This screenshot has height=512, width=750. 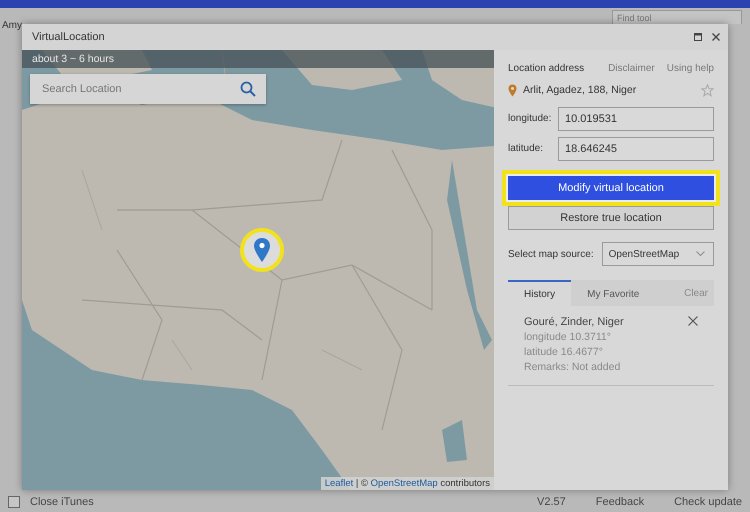 What do you see at coordinates (140, 89) in the screenshot?
I see `location-search-field: Search Location` at bounding box center [140, 89].